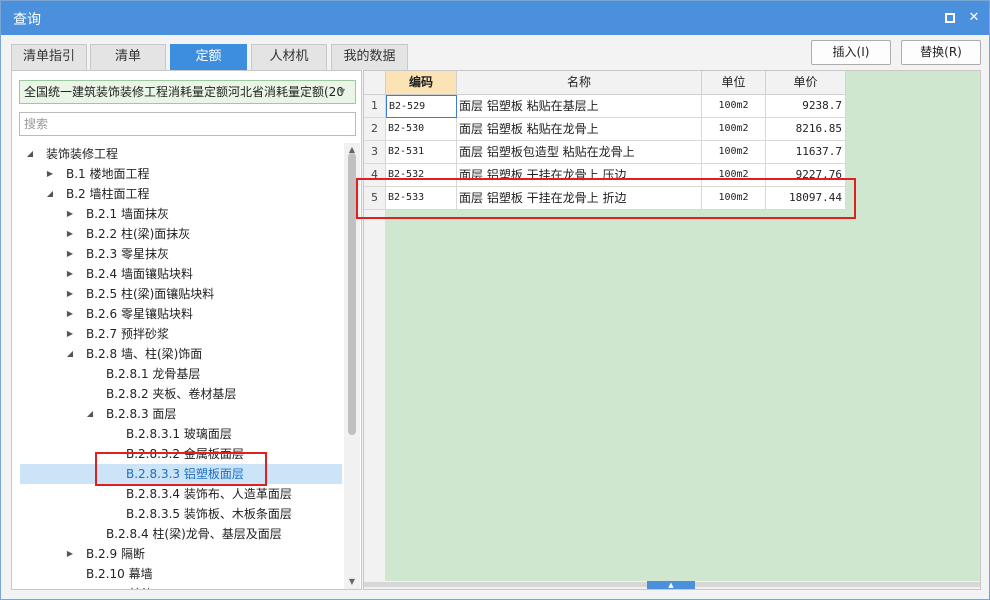 The width and height of the screenshot is (990, 600). Describe the element at coordinates (181, 554) in the screenshot. I see `tree-node: ▶ B.2.9 隔断` at that location.